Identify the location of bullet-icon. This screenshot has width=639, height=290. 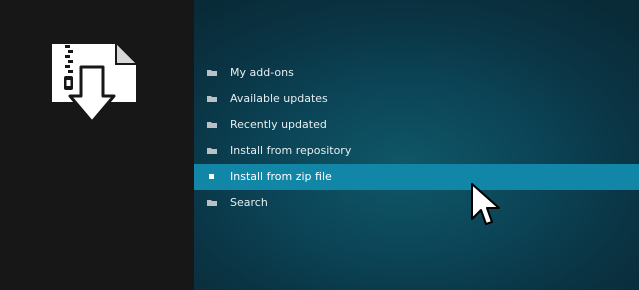
(211, 176).